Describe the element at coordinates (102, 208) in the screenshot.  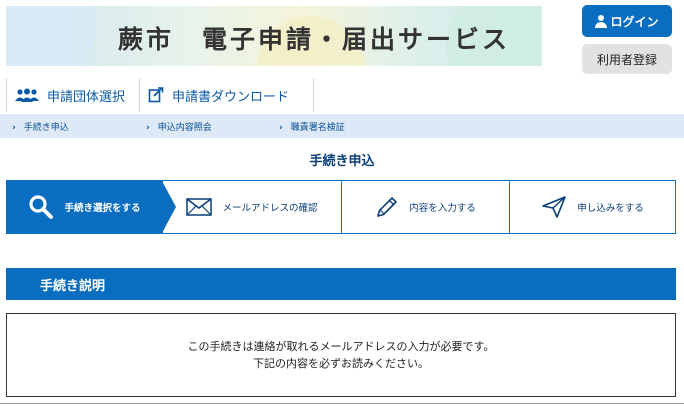
I see `step-label: 手続き選択をする` at that location.